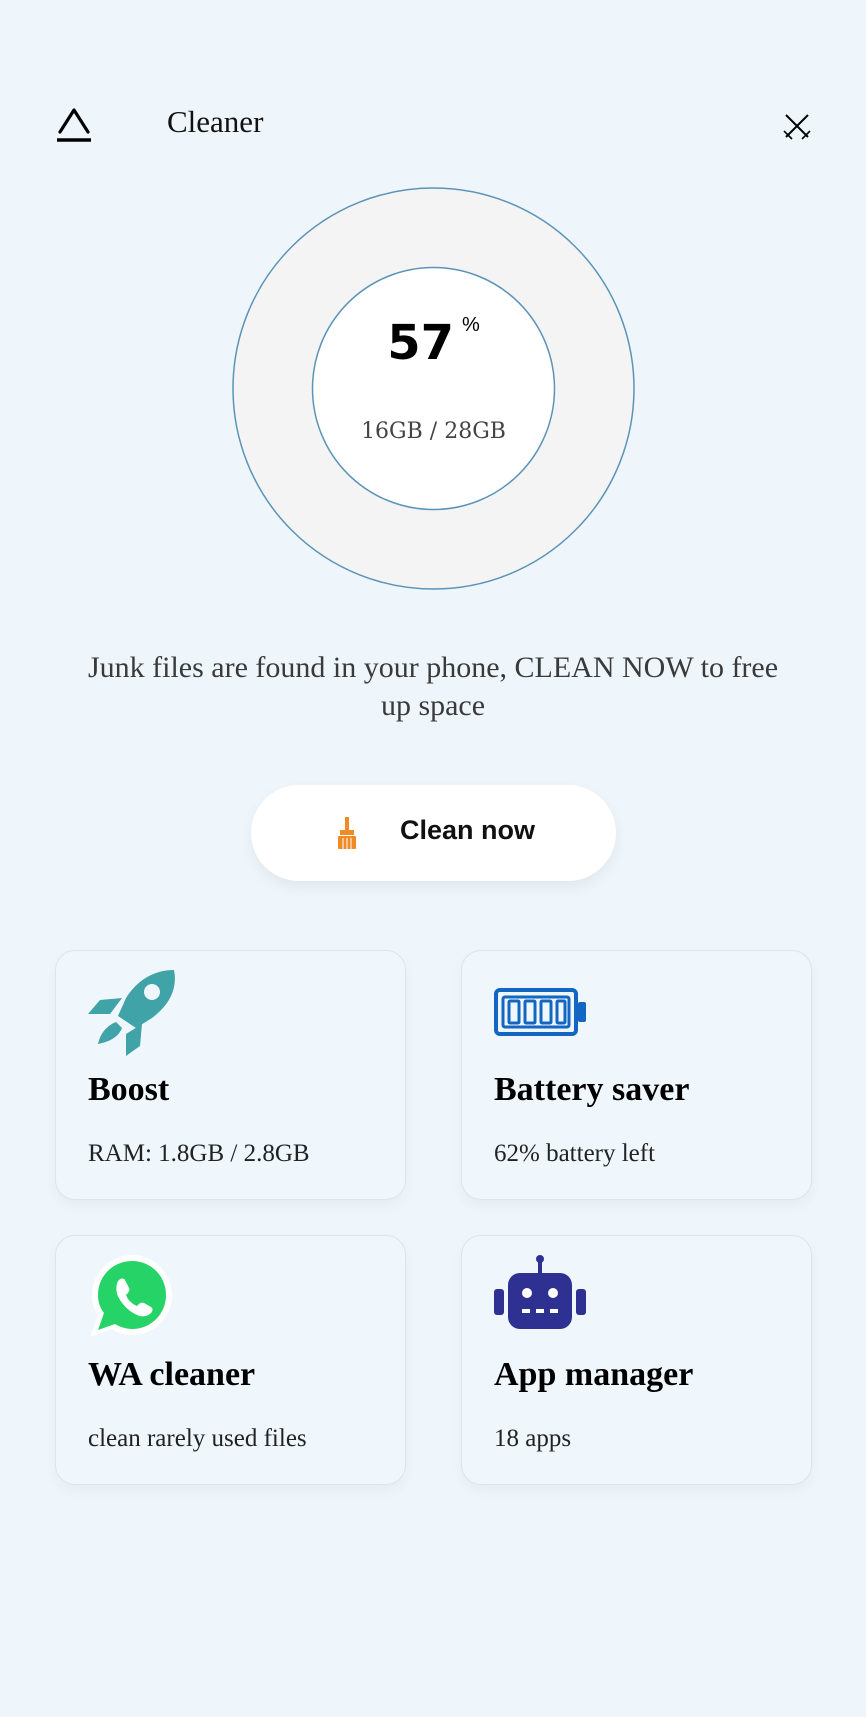  I want to click on boost-title: Boost, so click(129, 1089).